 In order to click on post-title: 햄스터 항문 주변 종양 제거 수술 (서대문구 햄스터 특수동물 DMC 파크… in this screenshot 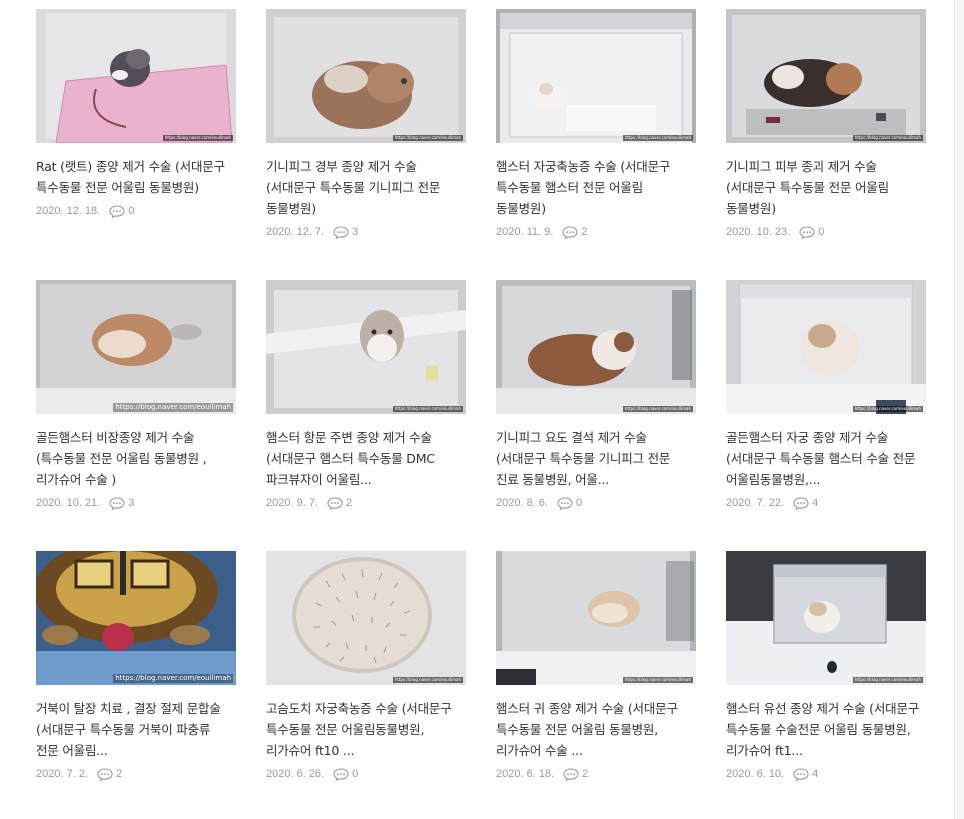, I will do `click(366, 458)`.